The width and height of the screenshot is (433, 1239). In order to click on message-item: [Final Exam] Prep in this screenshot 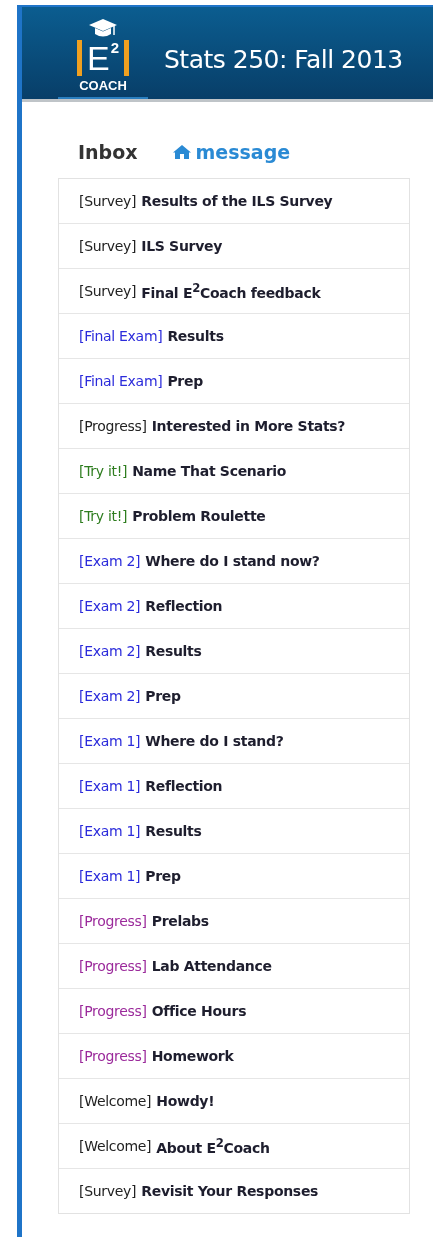, I will do `click(234, 380)`.